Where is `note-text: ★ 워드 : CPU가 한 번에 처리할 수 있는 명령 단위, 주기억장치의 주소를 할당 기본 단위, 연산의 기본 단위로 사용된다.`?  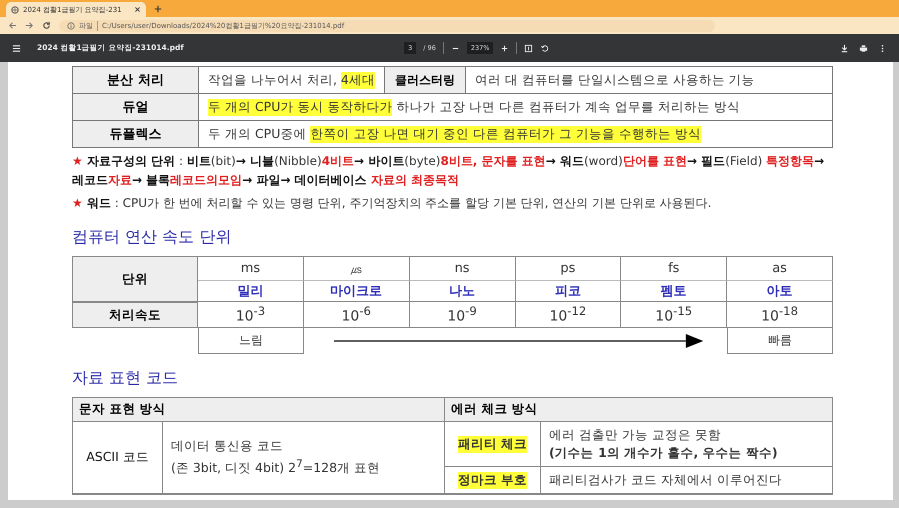
note-text: ★ 워드 : CPU가 한 번에 처리할 수 있는 명령 단위, 주기억장치의 주소를 할당 기본 단위, 연산의 기본 단위로 사용된다. is located at coordinates (392, 203).